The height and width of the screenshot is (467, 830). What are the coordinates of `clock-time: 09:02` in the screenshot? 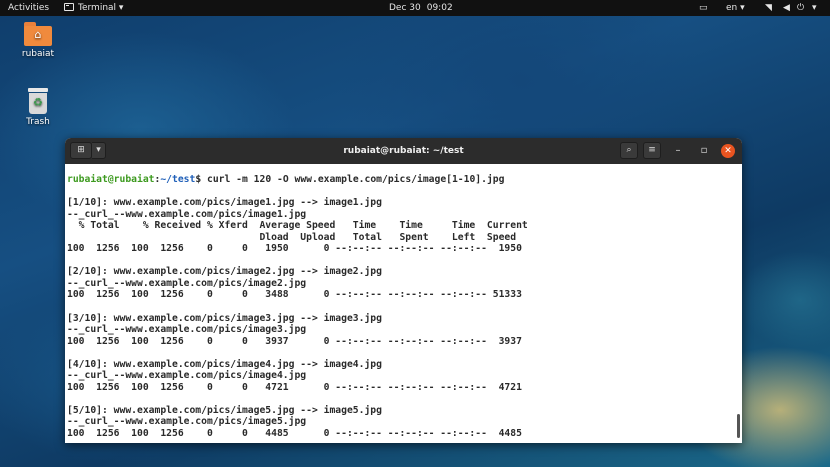 It's located at (439, 8).